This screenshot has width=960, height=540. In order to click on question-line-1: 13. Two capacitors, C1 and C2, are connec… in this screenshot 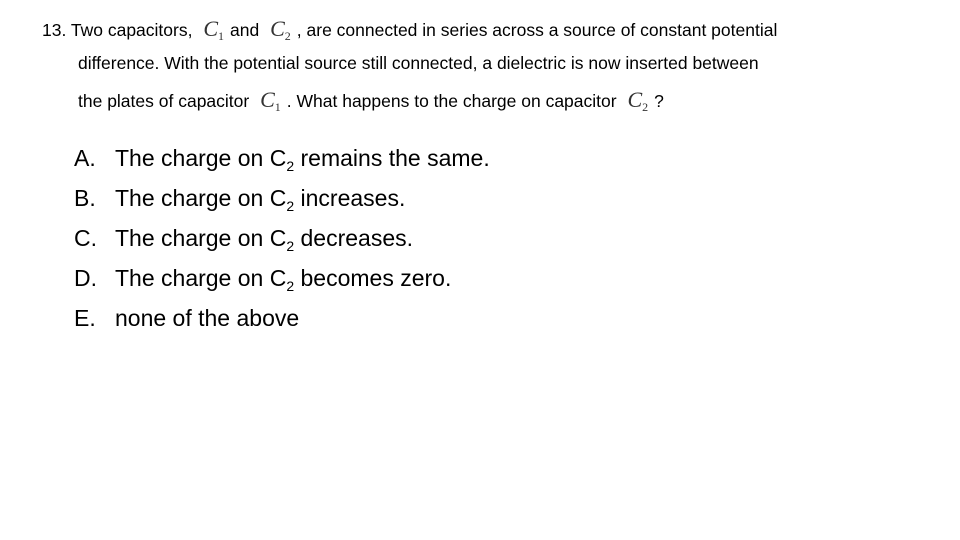, I will do `click(409, 30)`.